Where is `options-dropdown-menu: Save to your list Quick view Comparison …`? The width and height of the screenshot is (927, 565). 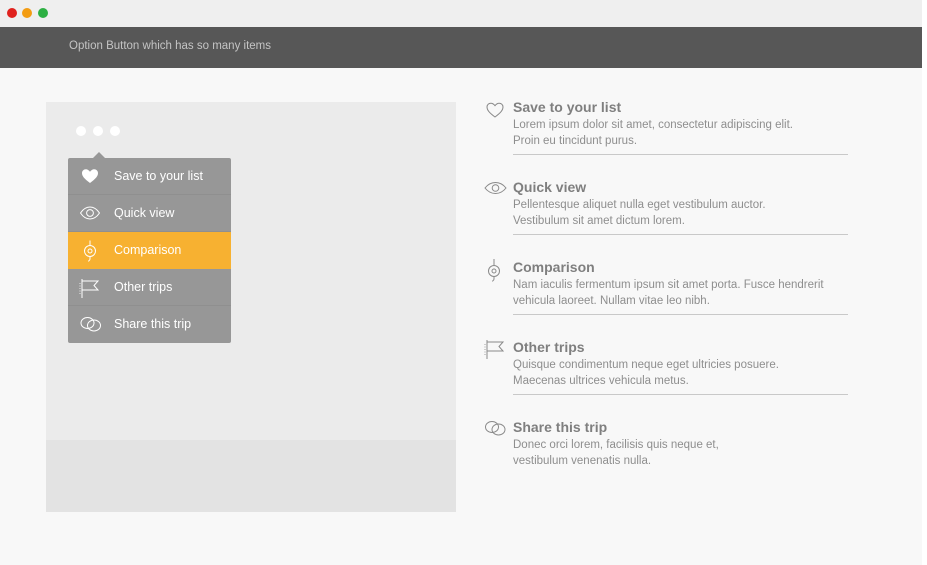
options-dropdown-menu: Save to your list Quick view Comparison … is located at coordinates (149, 247).